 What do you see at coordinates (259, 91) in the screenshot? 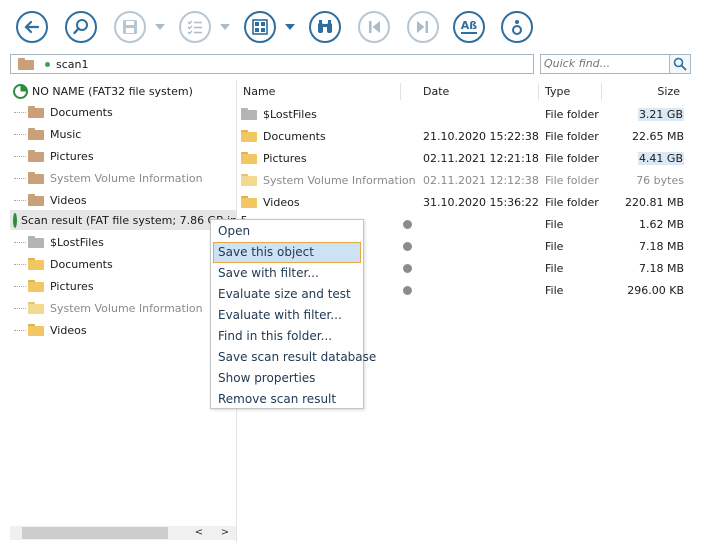
I see `column-header-name: Name` at bounding box center [259, 91].